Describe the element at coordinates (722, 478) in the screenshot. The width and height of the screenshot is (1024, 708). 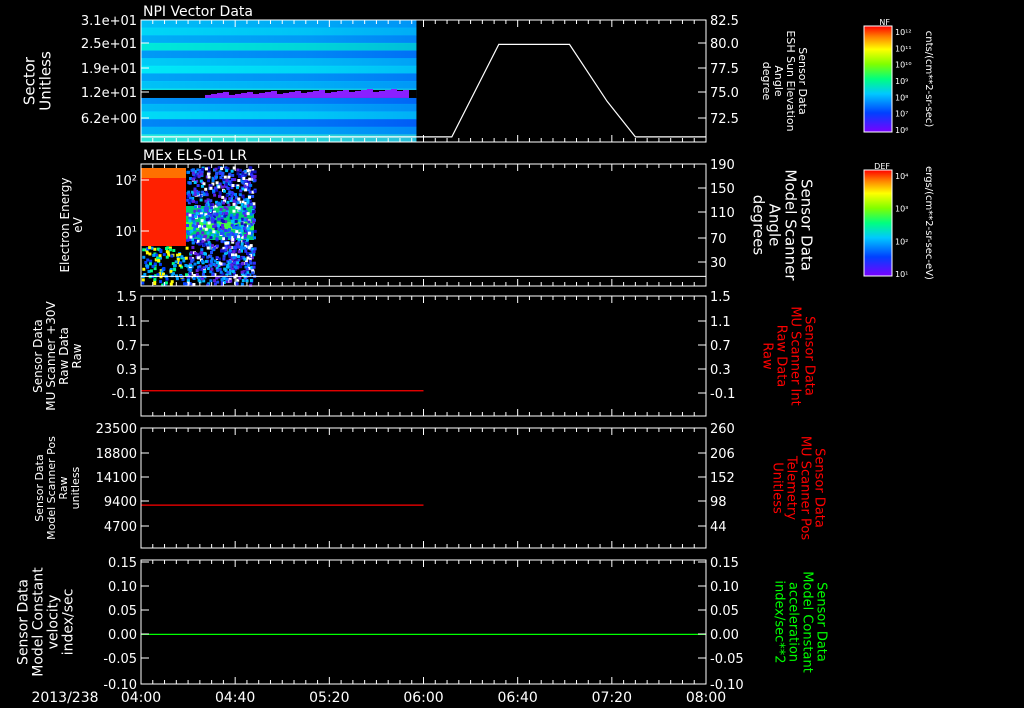
I see `right-tick-label: 152` at that location.